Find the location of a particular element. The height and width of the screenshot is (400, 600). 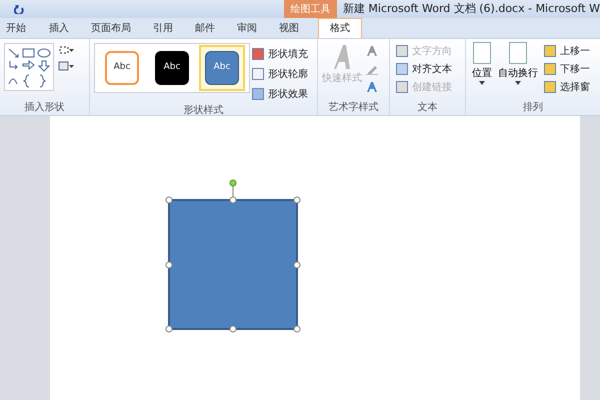

ribbon-tab: 引用 is located at coordinates (163, 28).